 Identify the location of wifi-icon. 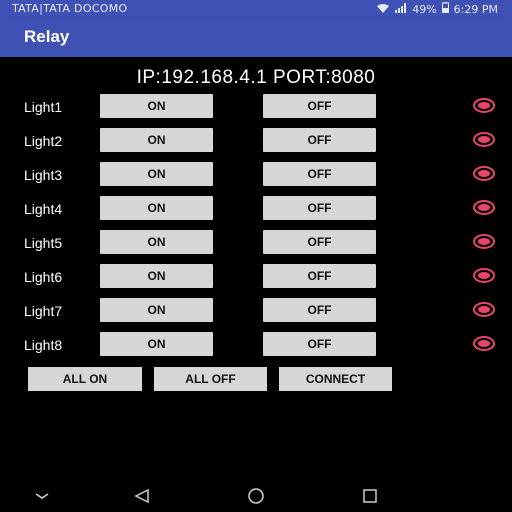
(383, 10).